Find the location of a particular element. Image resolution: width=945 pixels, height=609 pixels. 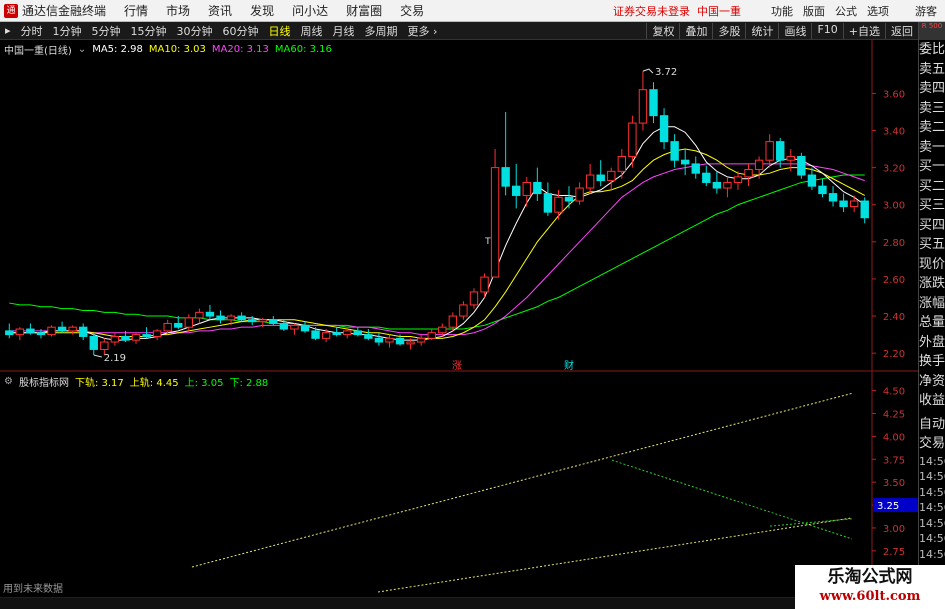

ma10-label: MA10: 3.03 is located at coordinates (177, 49).